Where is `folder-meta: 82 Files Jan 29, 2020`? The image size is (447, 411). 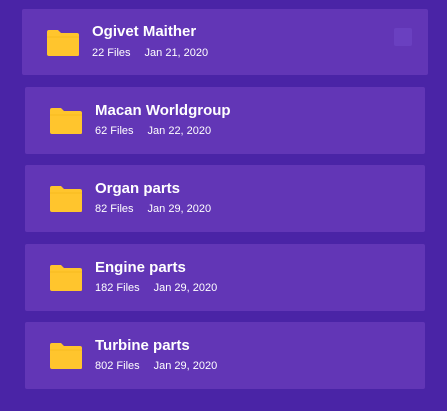 folder-meta: 82 Files Jan 29, 2020 is located at coordinates (153, 209).